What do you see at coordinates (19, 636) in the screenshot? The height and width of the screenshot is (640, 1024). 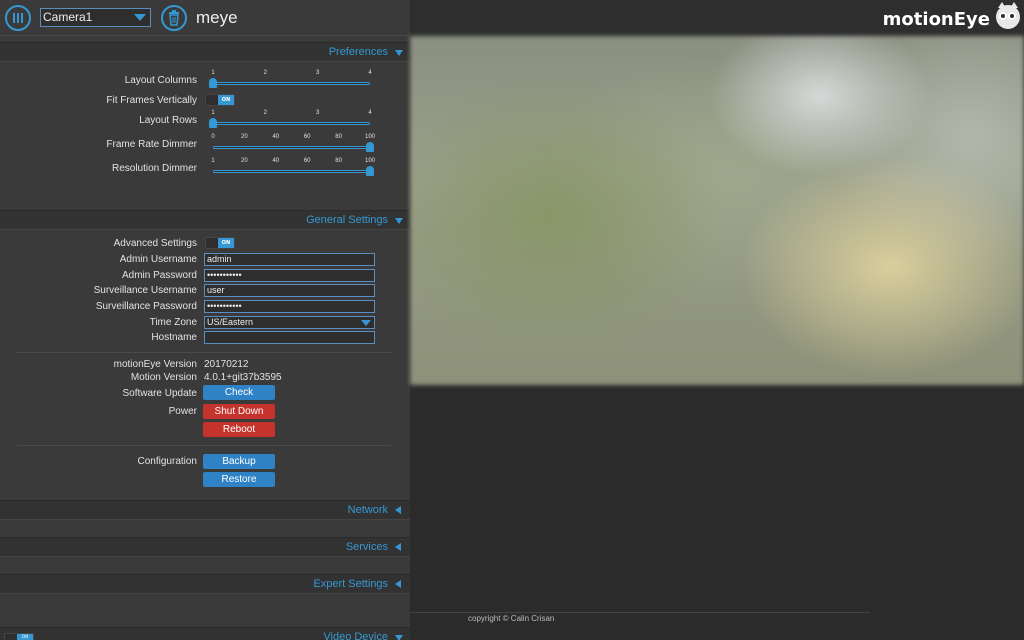 I see `video-device-toggle: ON` at bounding box center [19, 636].